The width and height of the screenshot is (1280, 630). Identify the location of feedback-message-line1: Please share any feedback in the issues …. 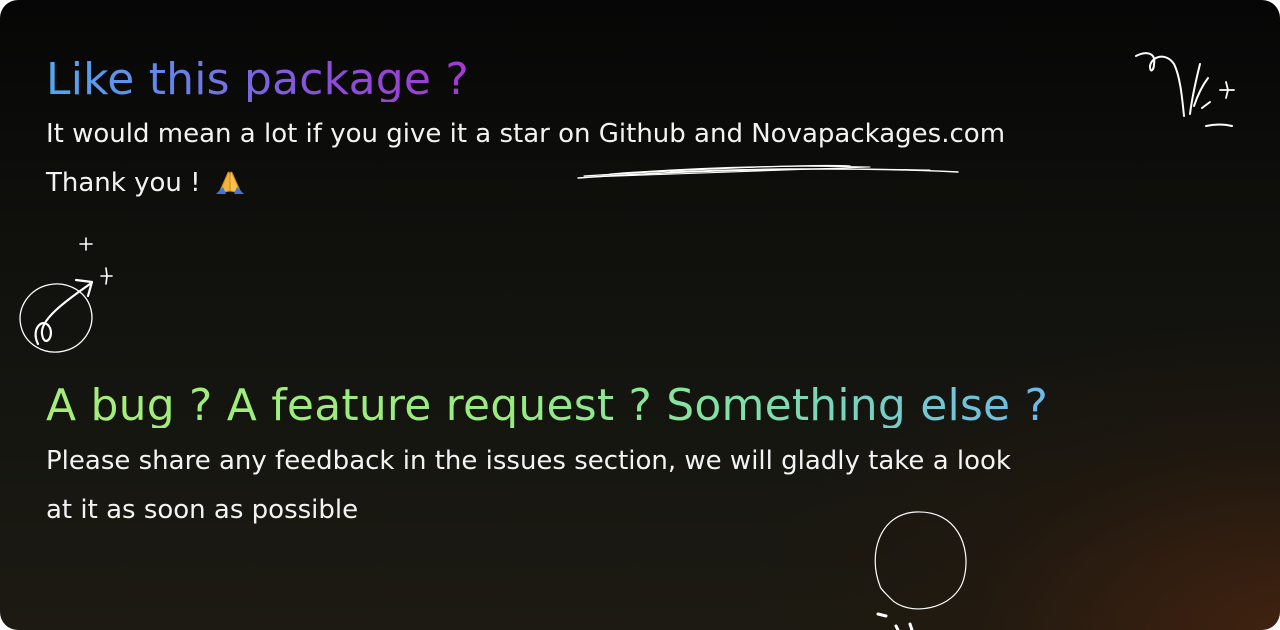
(528, 461).